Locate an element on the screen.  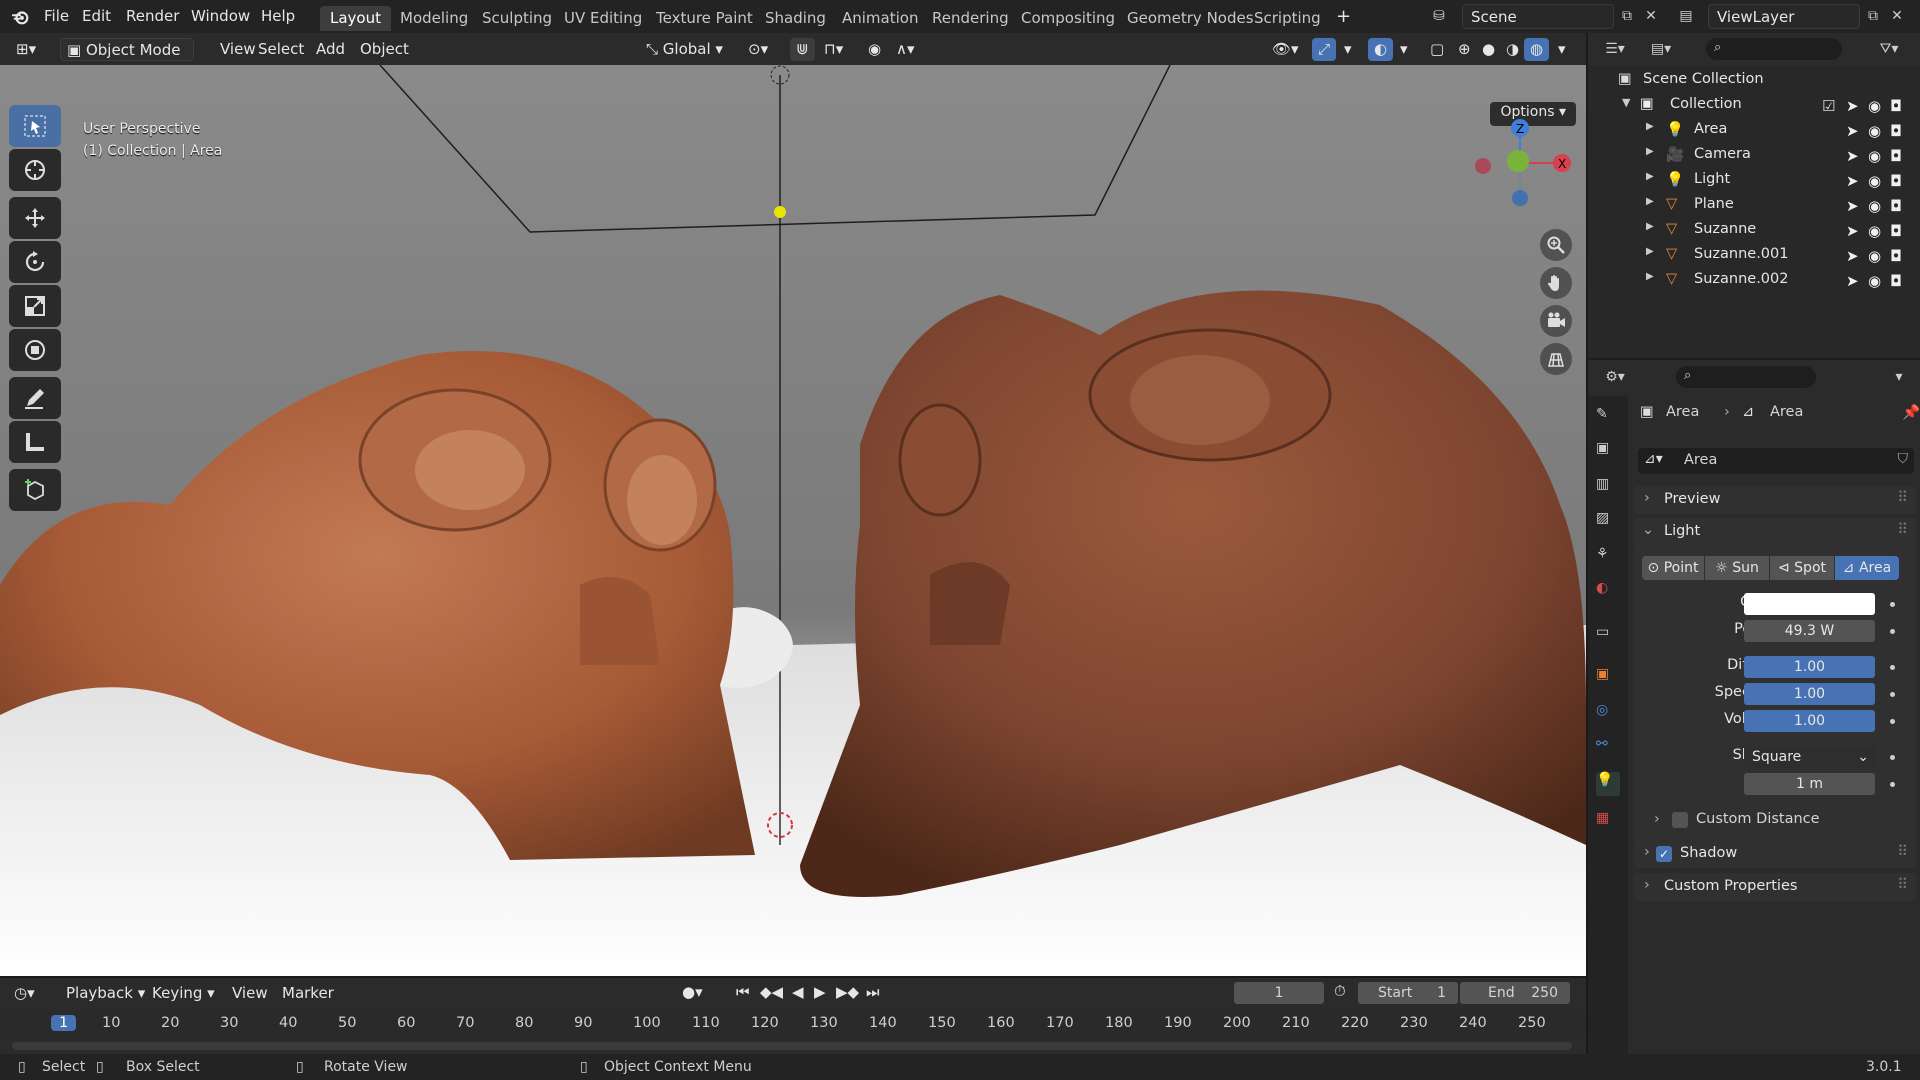
size-field: 1 m is located at coordinates (1809, 784).